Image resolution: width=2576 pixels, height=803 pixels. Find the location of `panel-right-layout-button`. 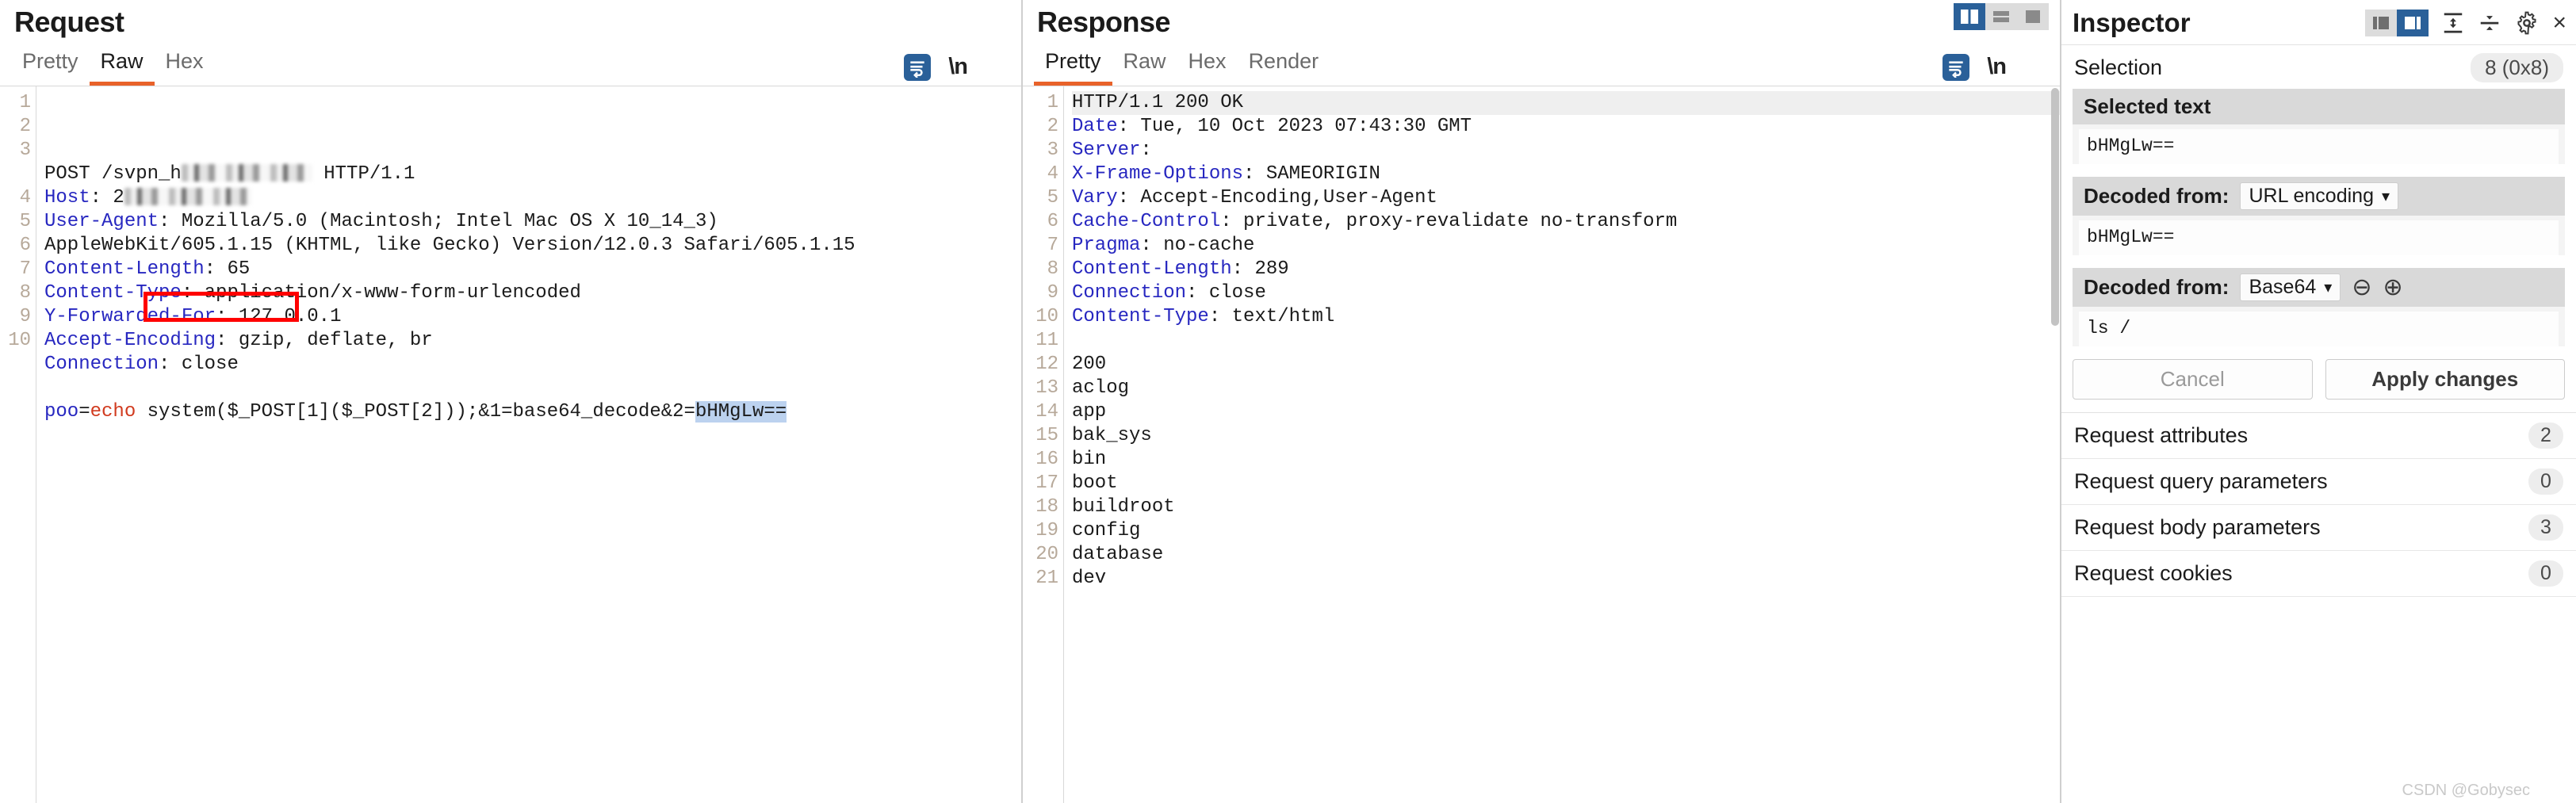

panel-right-layout-button is located at coordinates (2413, 23).